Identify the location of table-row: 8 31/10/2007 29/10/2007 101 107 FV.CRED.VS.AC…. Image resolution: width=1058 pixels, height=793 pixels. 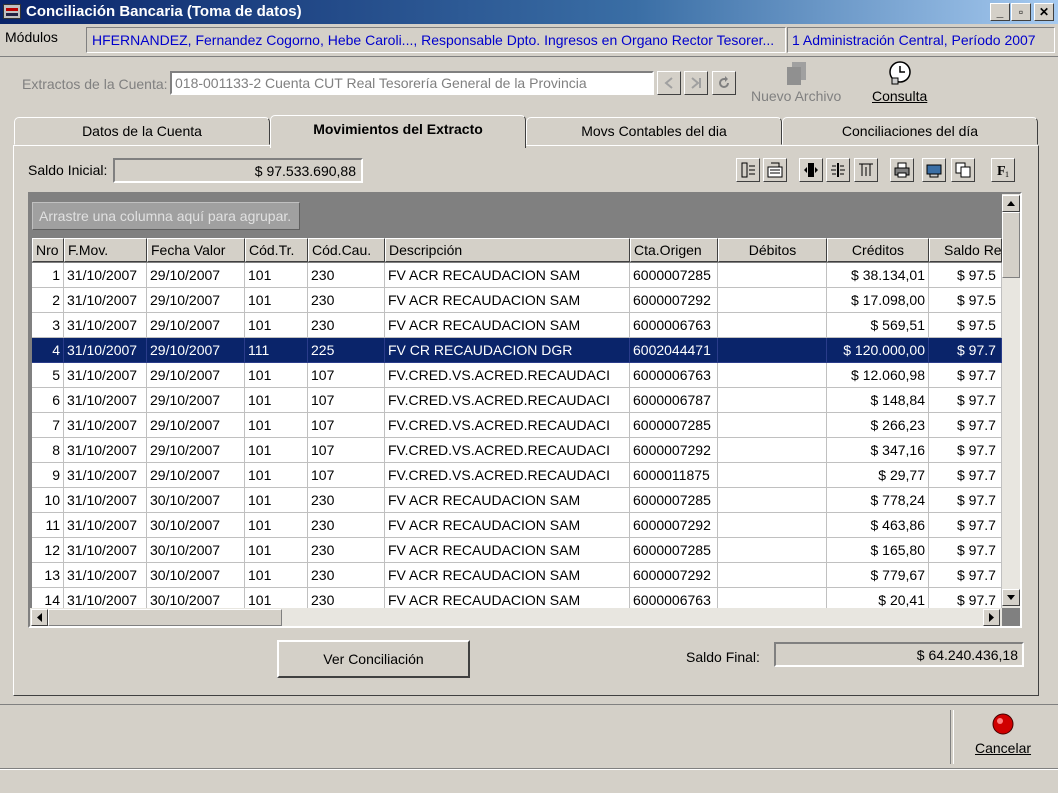
(517, 450).